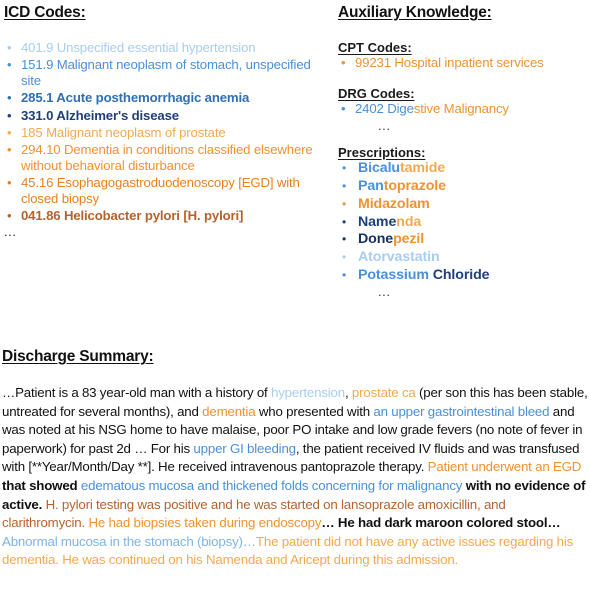 The image size is (590, 614). What do you see at coordinates (377, 221) in the screenshot?
I see `prescription-item-label: Name` at bounding box center [377, 221].